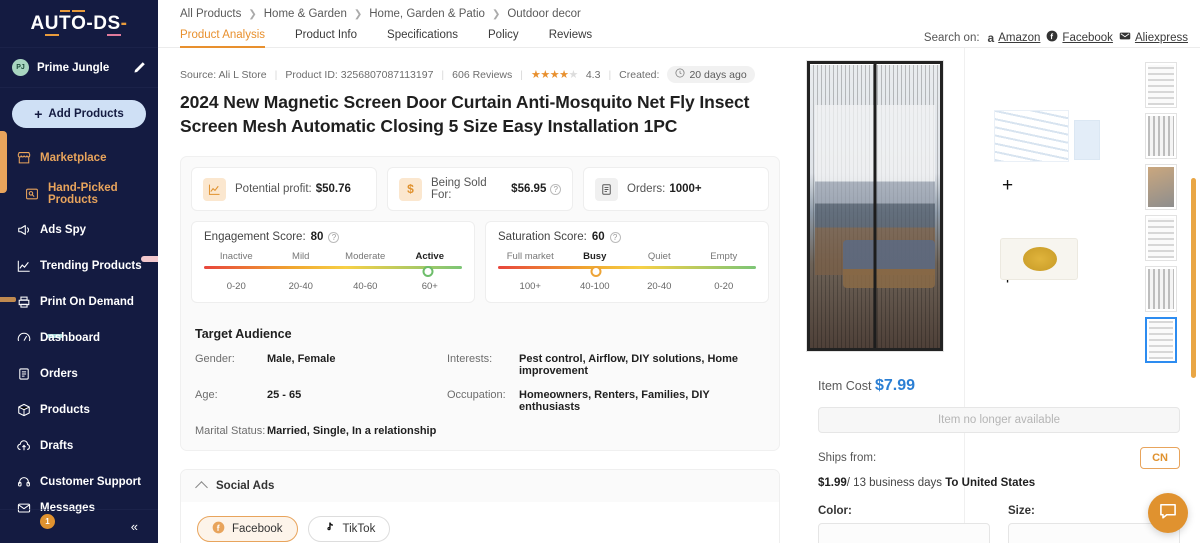 This screenshot has height=543, width=1200. What do you see at coordinates (79, 114) in the screenshot?
I see `add-products-button: + Add Products` at bounding box center [79, 114].